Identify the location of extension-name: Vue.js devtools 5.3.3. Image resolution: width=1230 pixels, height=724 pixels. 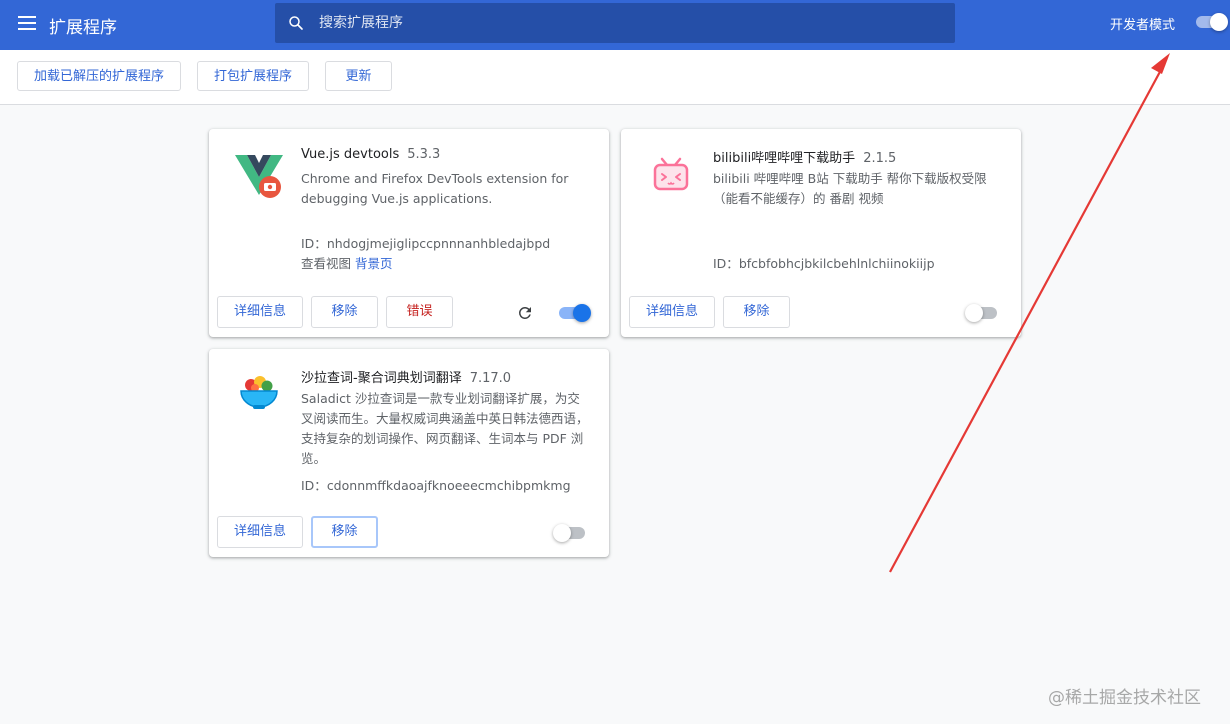
(371, 154).